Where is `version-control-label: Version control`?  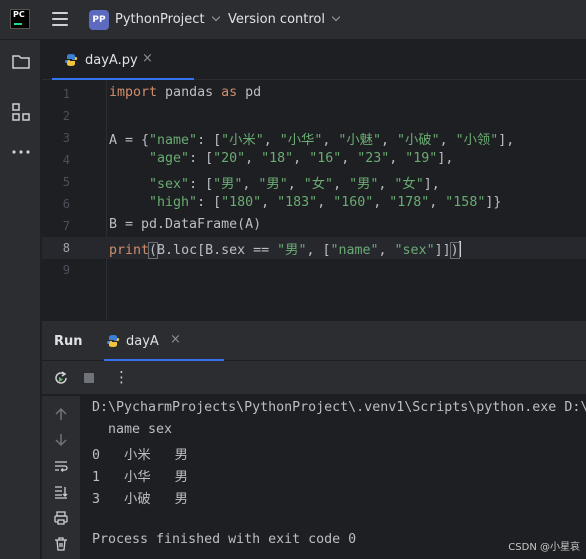 version-control-label: Version control is located at coordinates (276, 19).